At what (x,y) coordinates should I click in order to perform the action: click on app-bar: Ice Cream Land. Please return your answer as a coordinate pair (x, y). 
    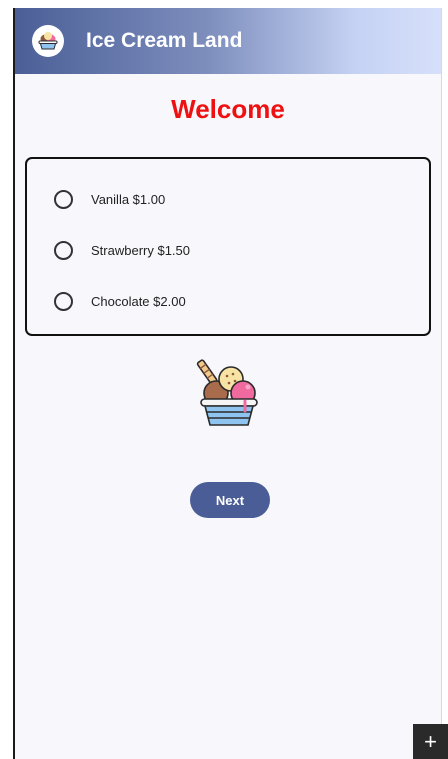
    Looking at the image, I should click on (228, 41).